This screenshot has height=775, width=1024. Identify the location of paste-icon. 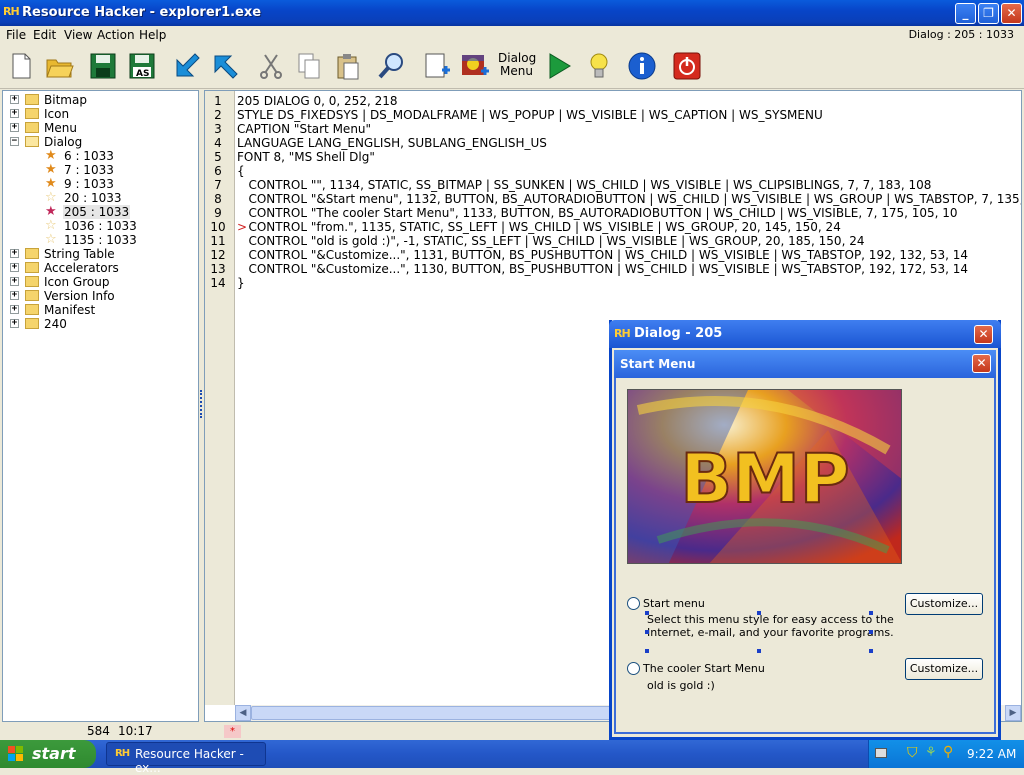
(348, 66).